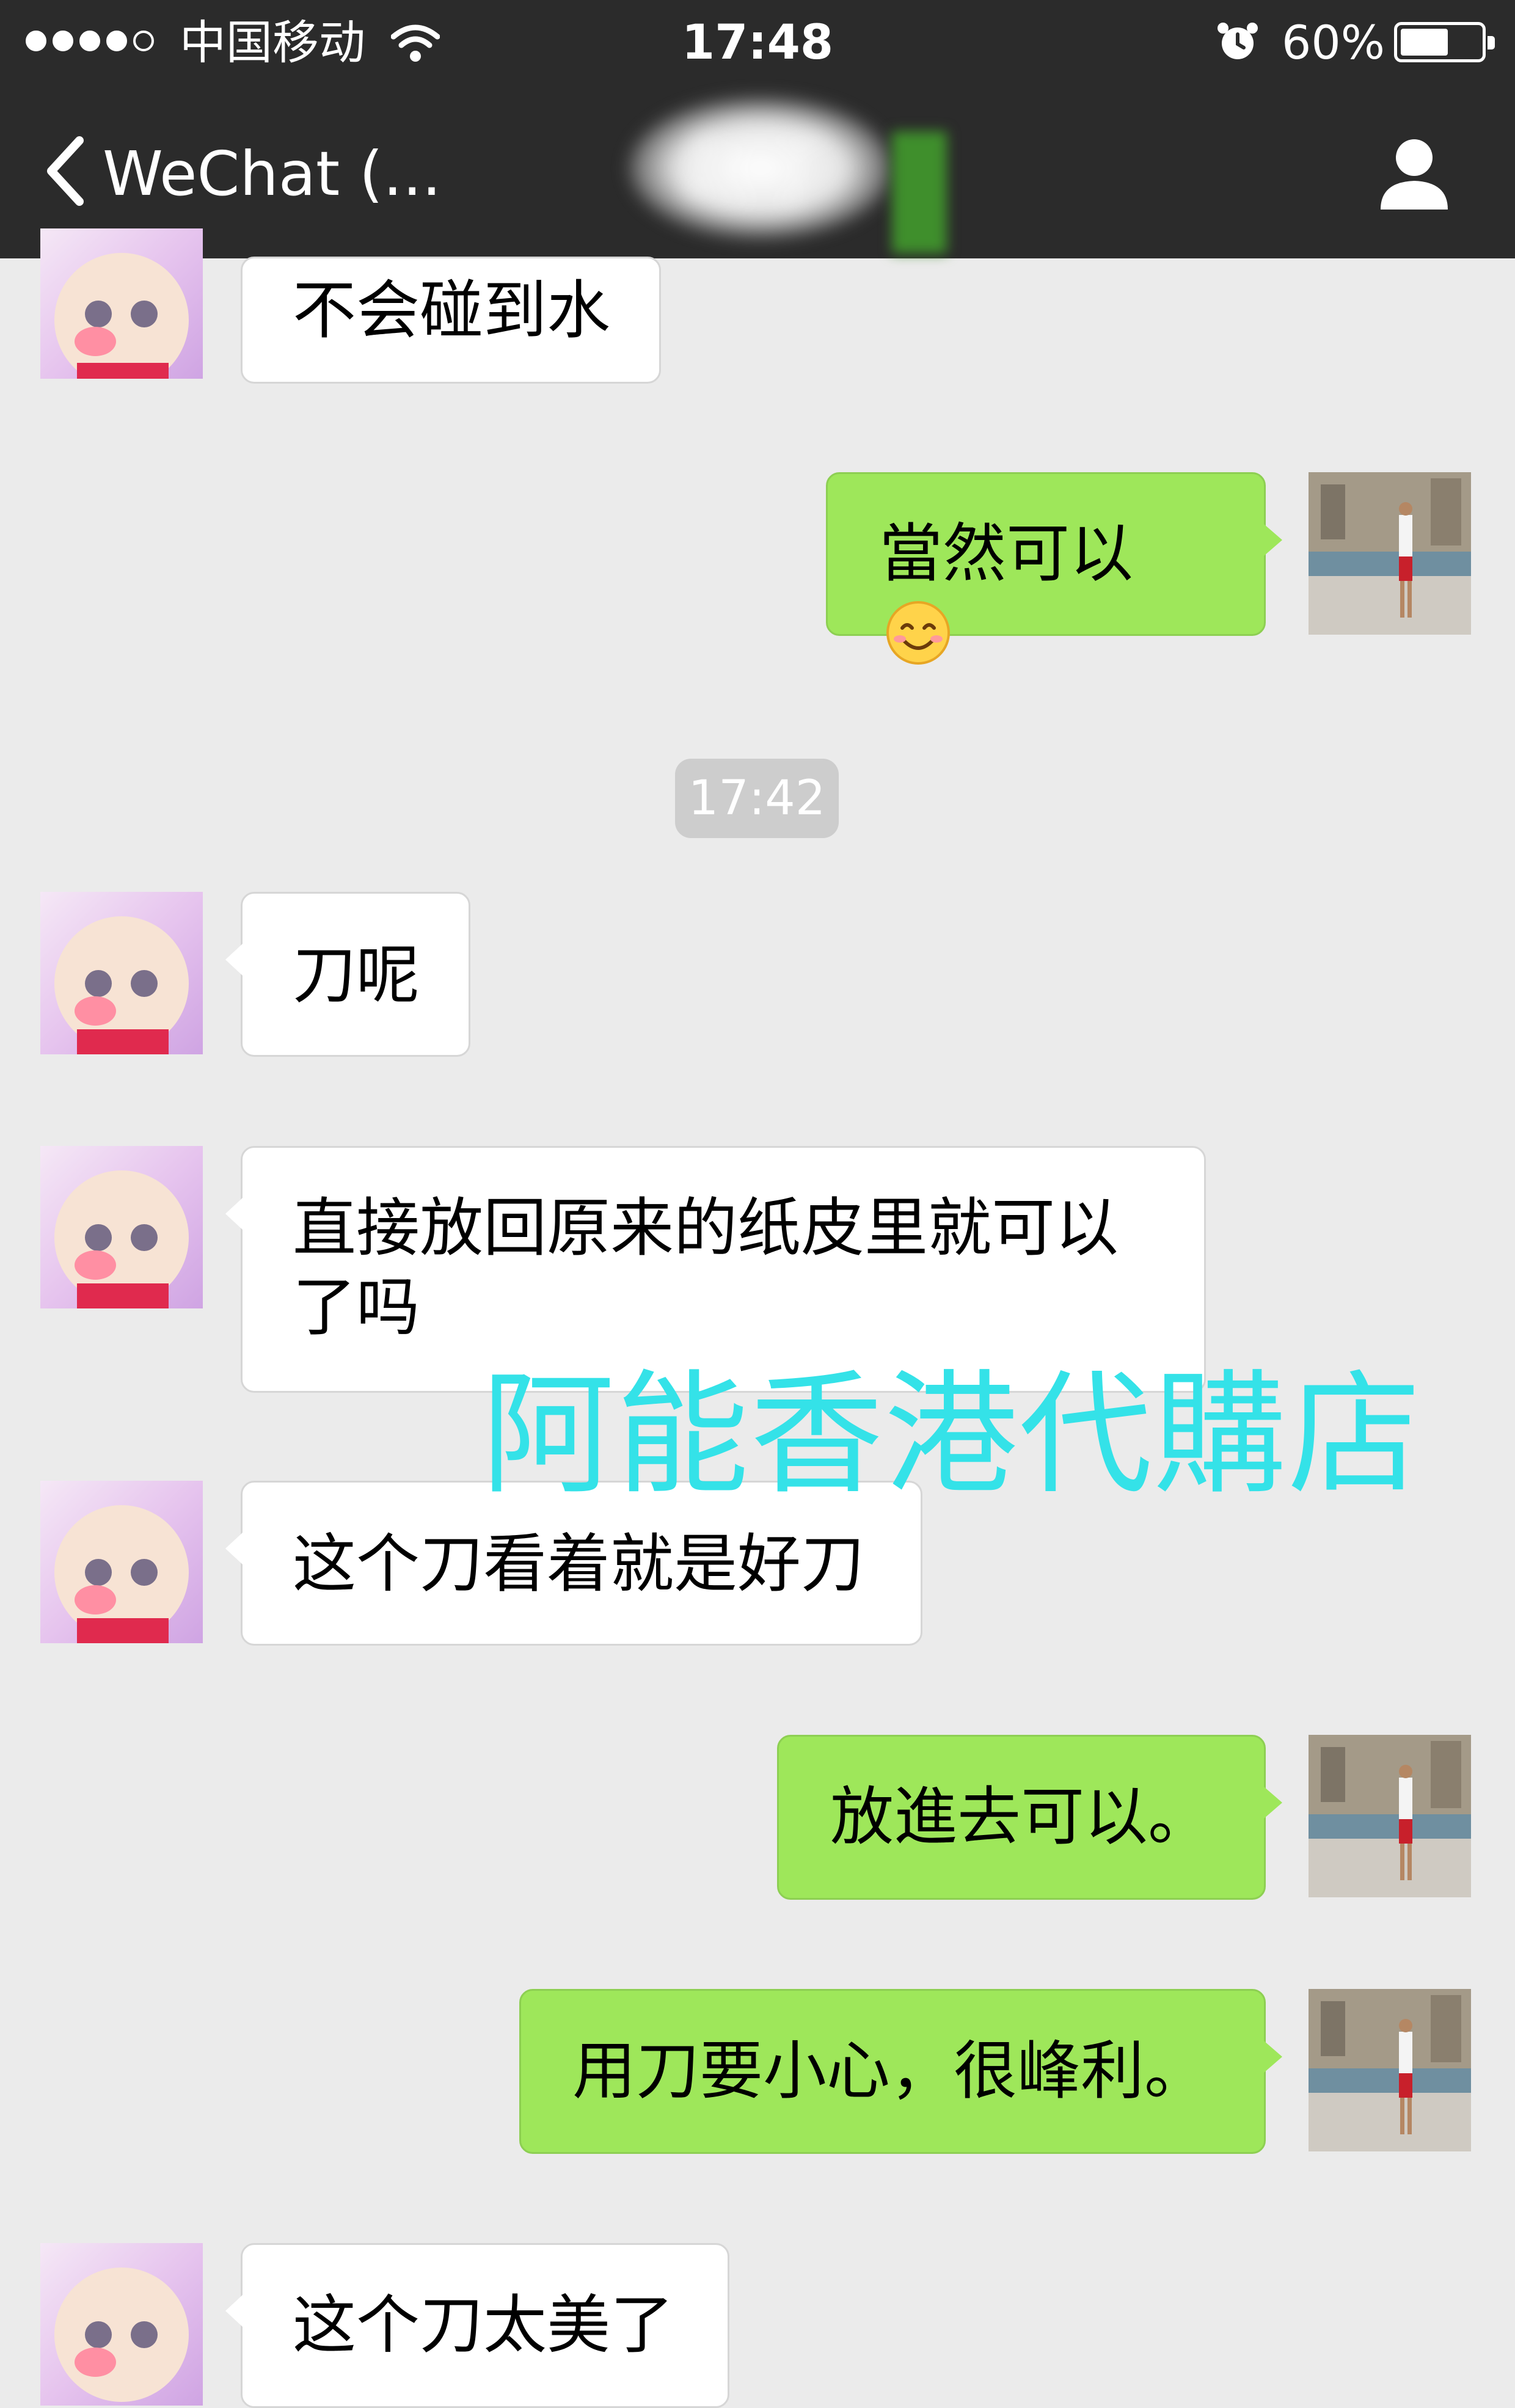  I want to click on smiley-emoji-icon, so click(918, 633).